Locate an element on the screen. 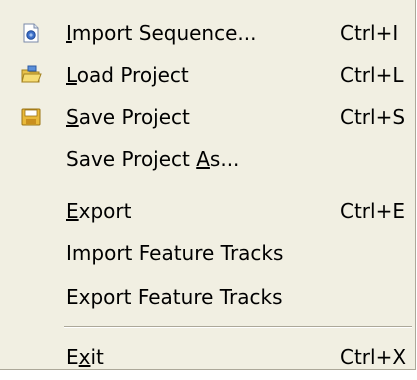 The width and height of the screenshot is (417, 380). menu-item-import-feature-tracks: Import Feature Tracks is located at coordinates (207, 254).